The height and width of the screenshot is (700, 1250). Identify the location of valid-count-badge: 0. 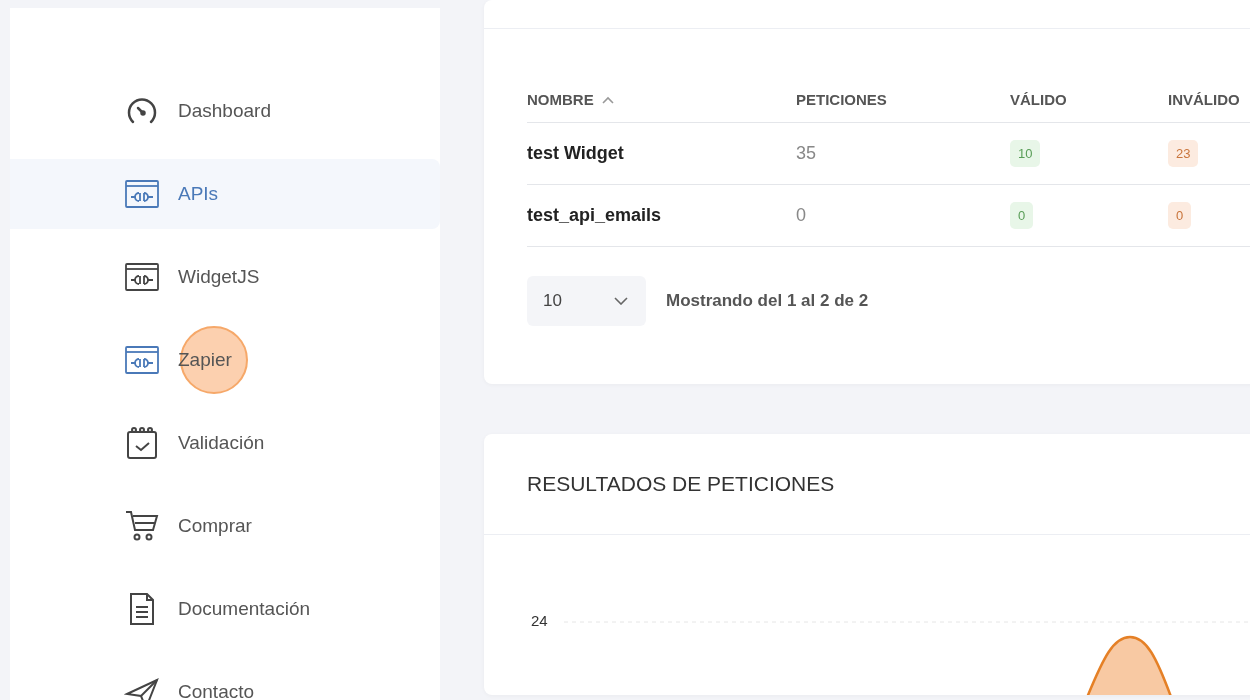
(1022, 215).